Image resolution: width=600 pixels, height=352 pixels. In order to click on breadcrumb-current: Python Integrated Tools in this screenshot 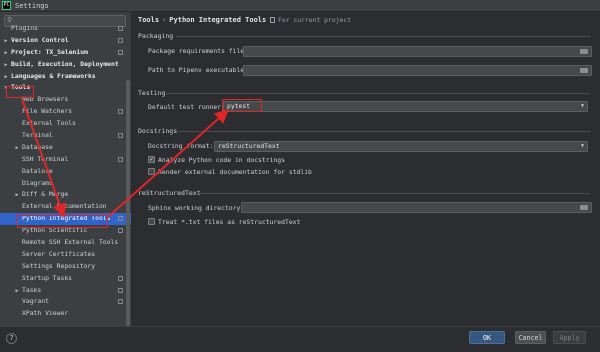, I will do `click(218, 20)`.